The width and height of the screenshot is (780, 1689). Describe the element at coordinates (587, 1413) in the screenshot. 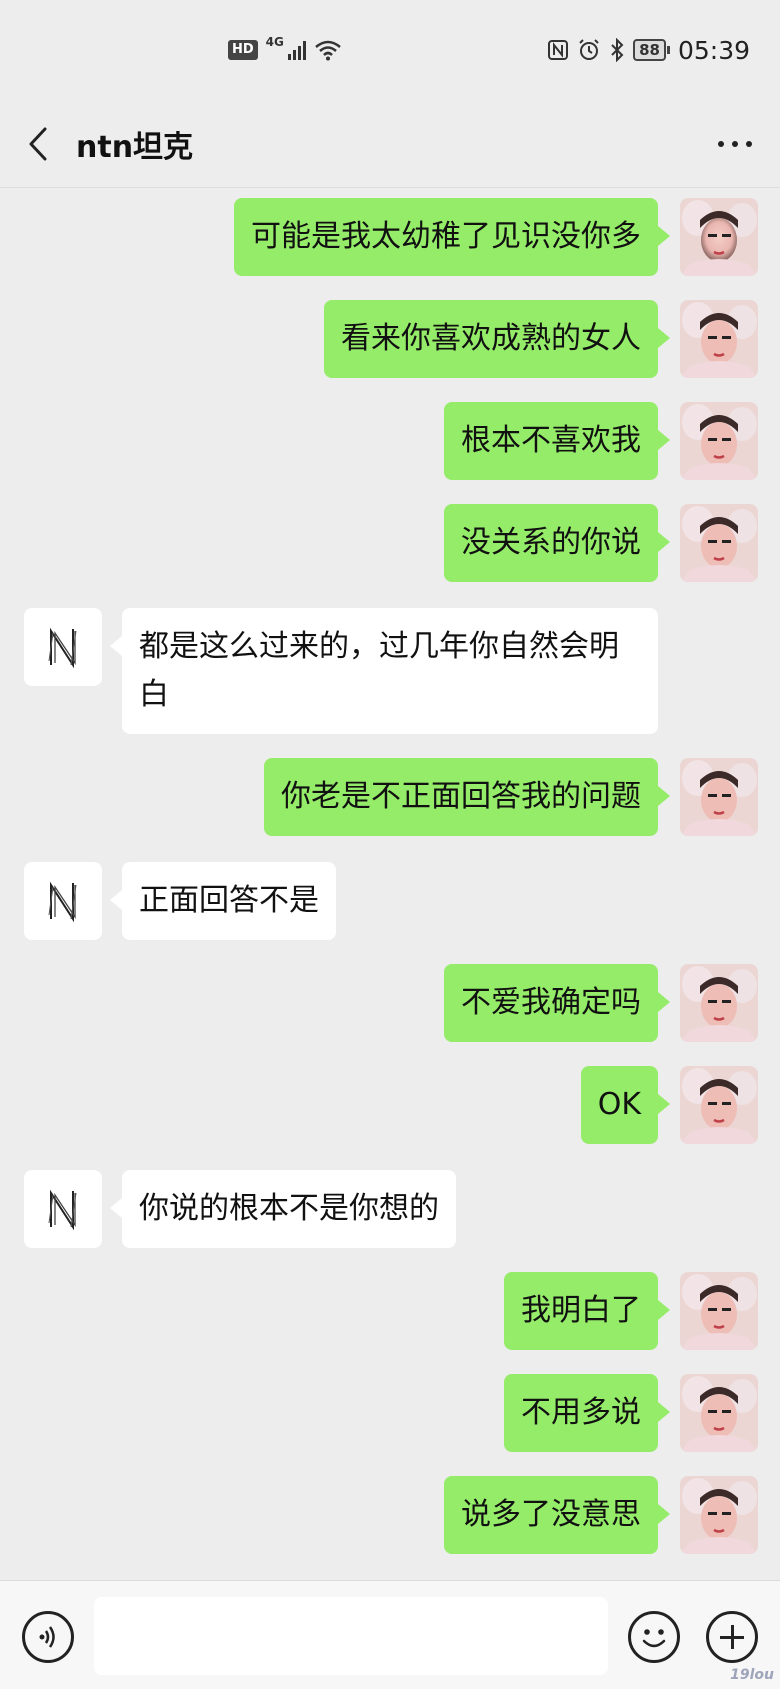

I see `message-bubble-sent: 不用多说` at that location.